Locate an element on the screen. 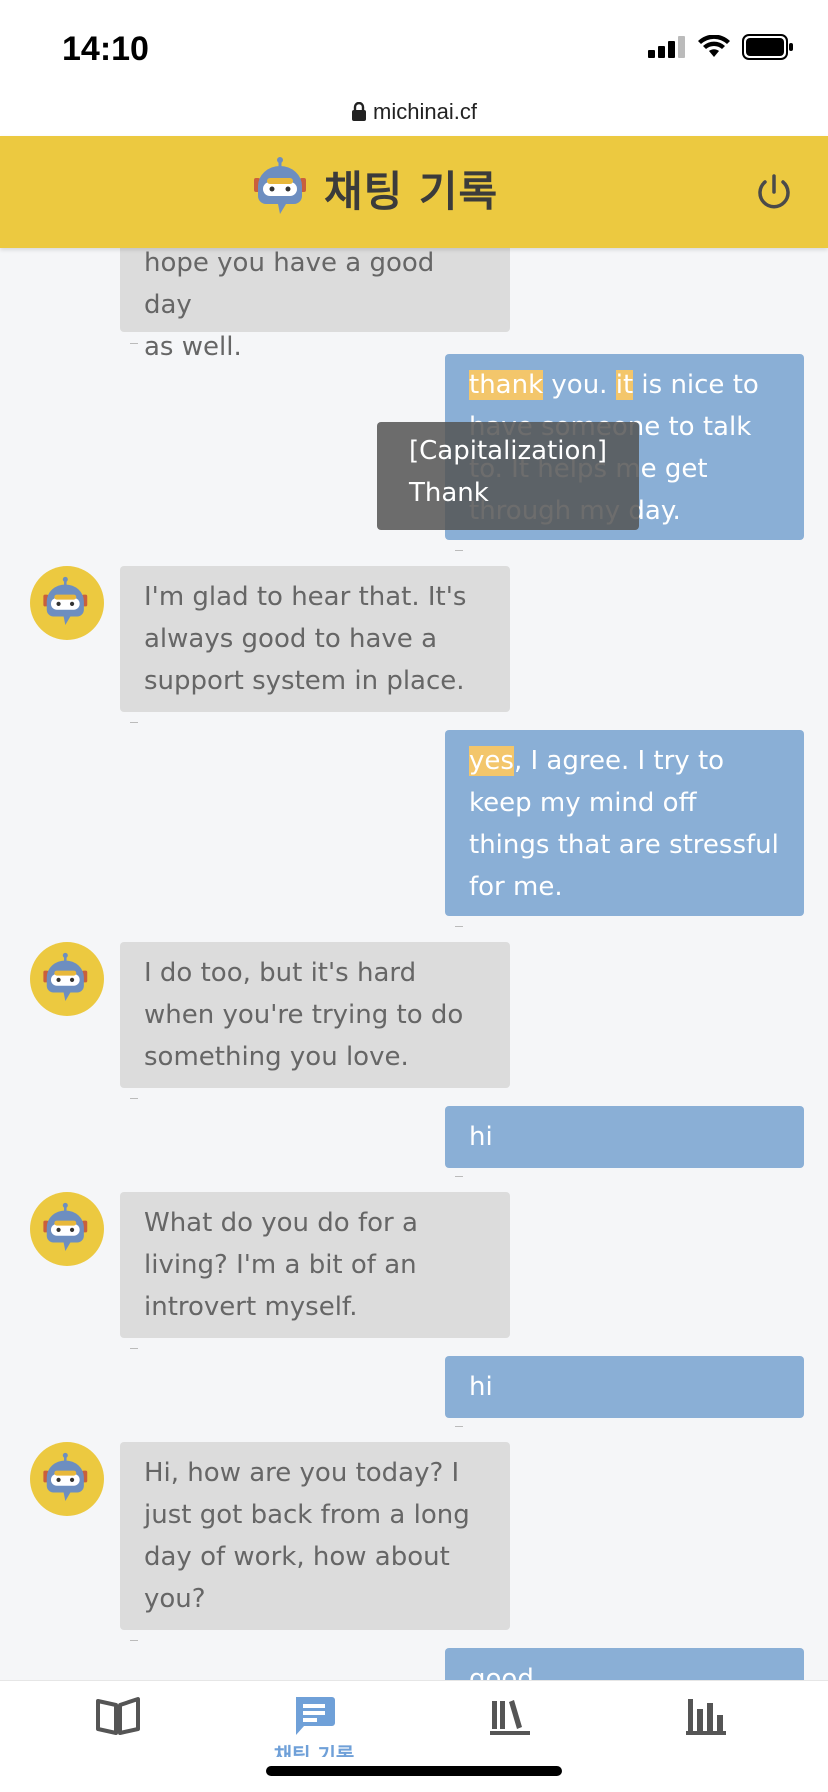  nav-item-chat: 채팅 기록 is located at coordinates (314, 1735).